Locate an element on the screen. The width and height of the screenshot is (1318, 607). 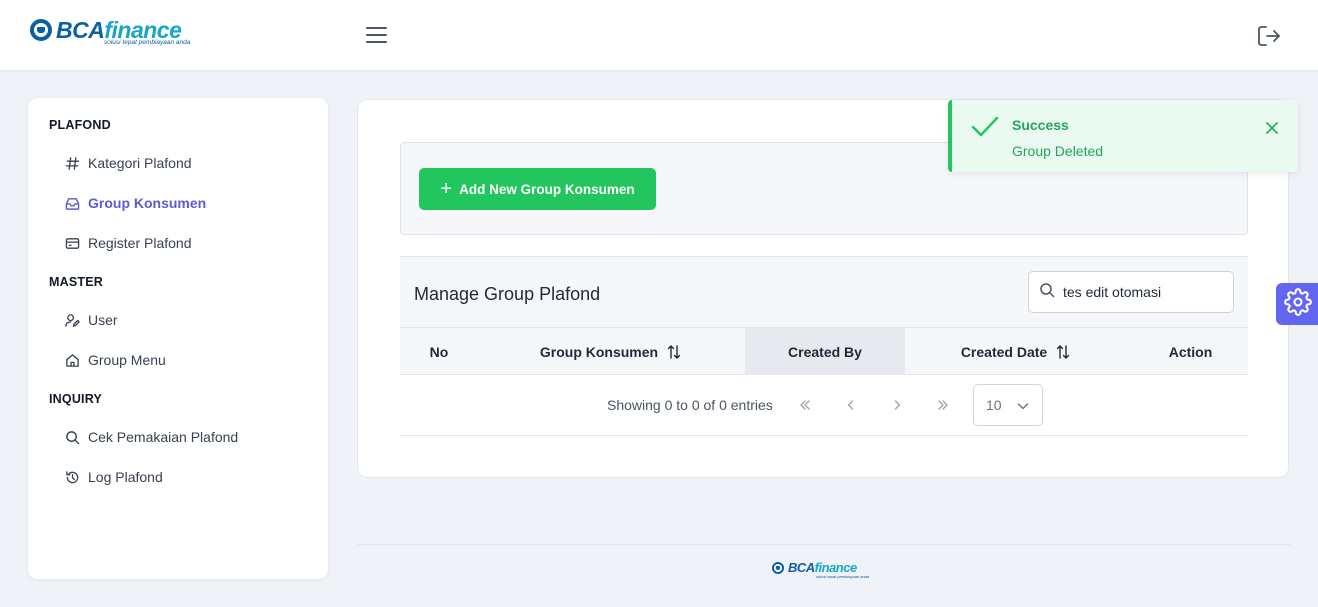
sidebar-item-log-plafond: Log Plafond is located at coordinates (113, 477).